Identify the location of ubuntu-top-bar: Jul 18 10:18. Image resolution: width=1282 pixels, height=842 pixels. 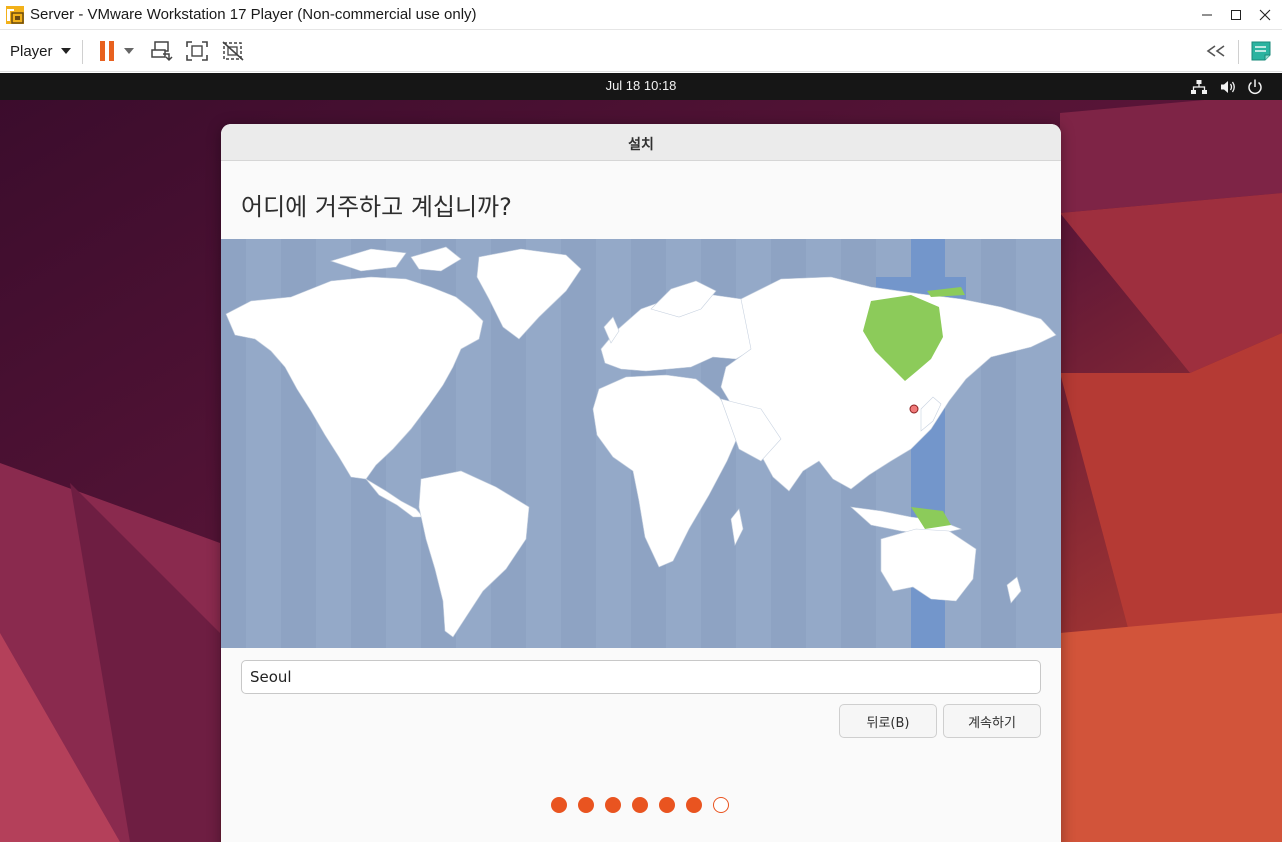
(641, 86).